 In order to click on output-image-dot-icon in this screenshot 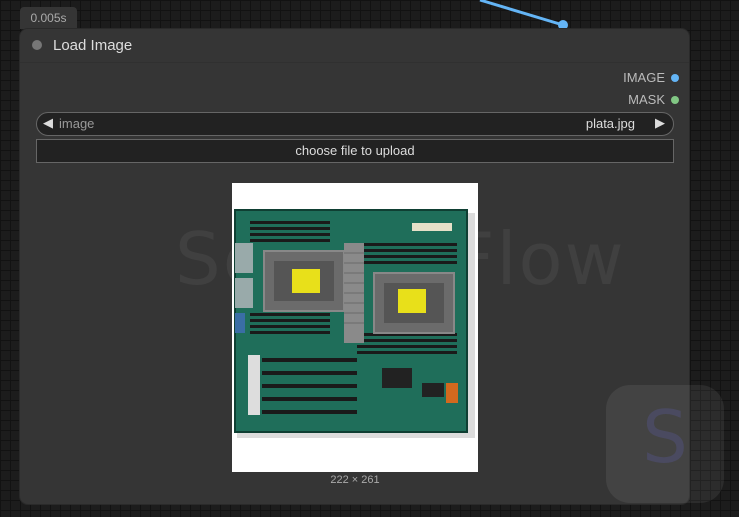, I will do `click(675, 77)`.